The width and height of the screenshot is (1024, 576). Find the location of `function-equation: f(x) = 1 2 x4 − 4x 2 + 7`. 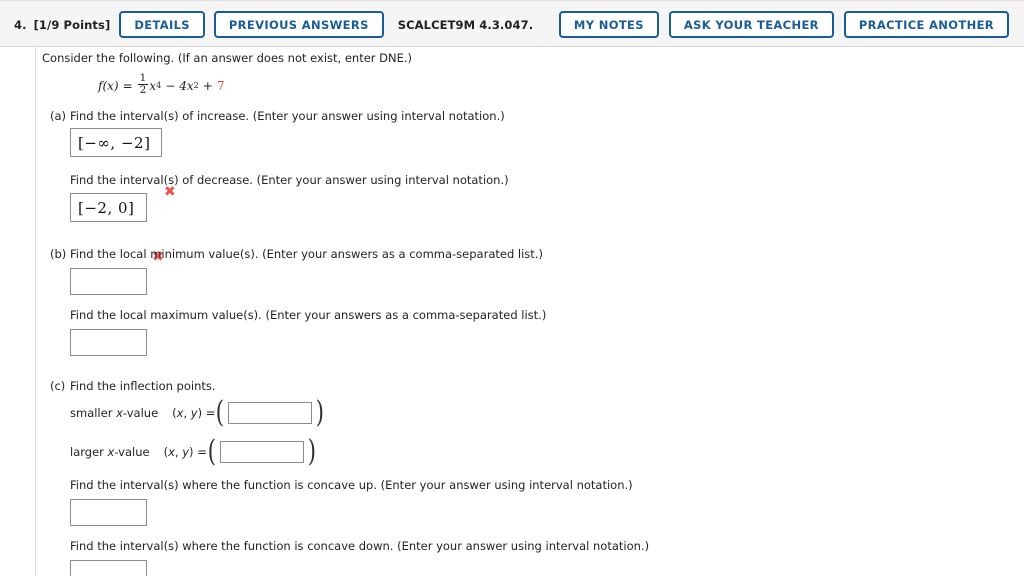

function-equation: f(x) = 1 2 x4 − 4x 2 + 7 is located at coordinates (161, 84).